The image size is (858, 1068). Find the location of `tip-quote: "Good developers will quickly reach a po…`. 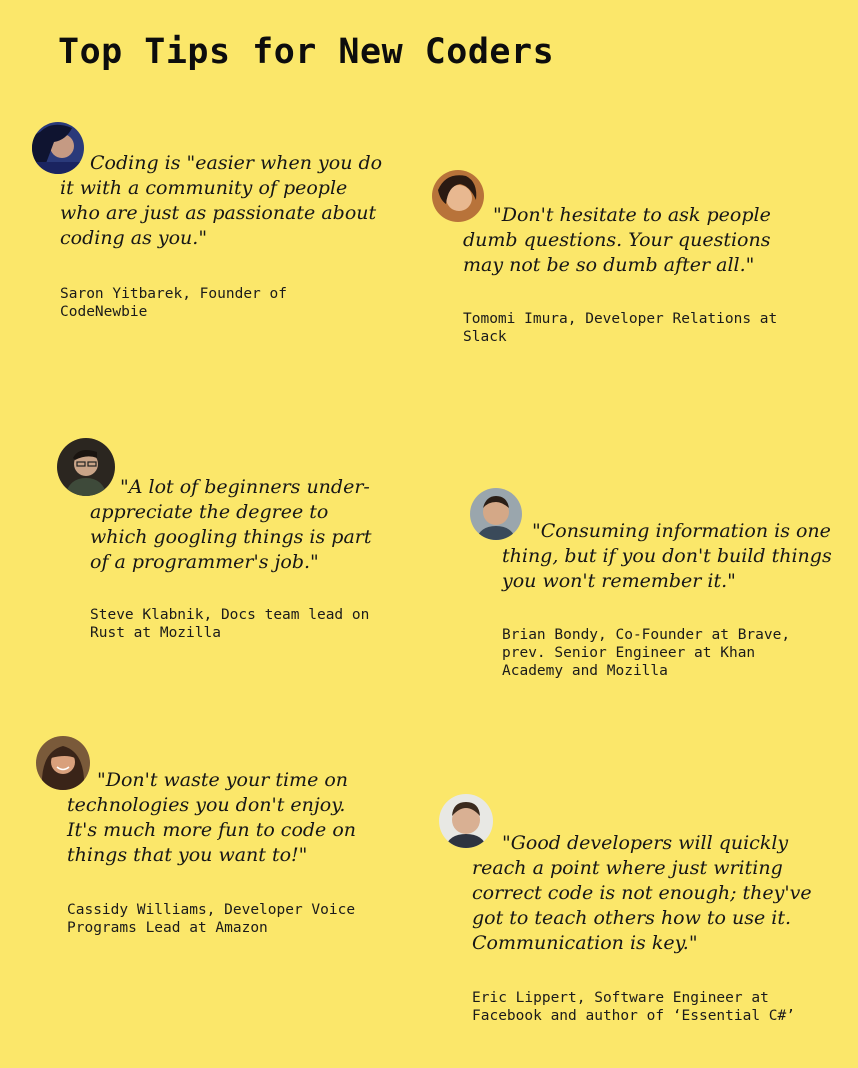

tip-quote: "Good developers will quickly reach a po… is located at coordinates (642, 893).